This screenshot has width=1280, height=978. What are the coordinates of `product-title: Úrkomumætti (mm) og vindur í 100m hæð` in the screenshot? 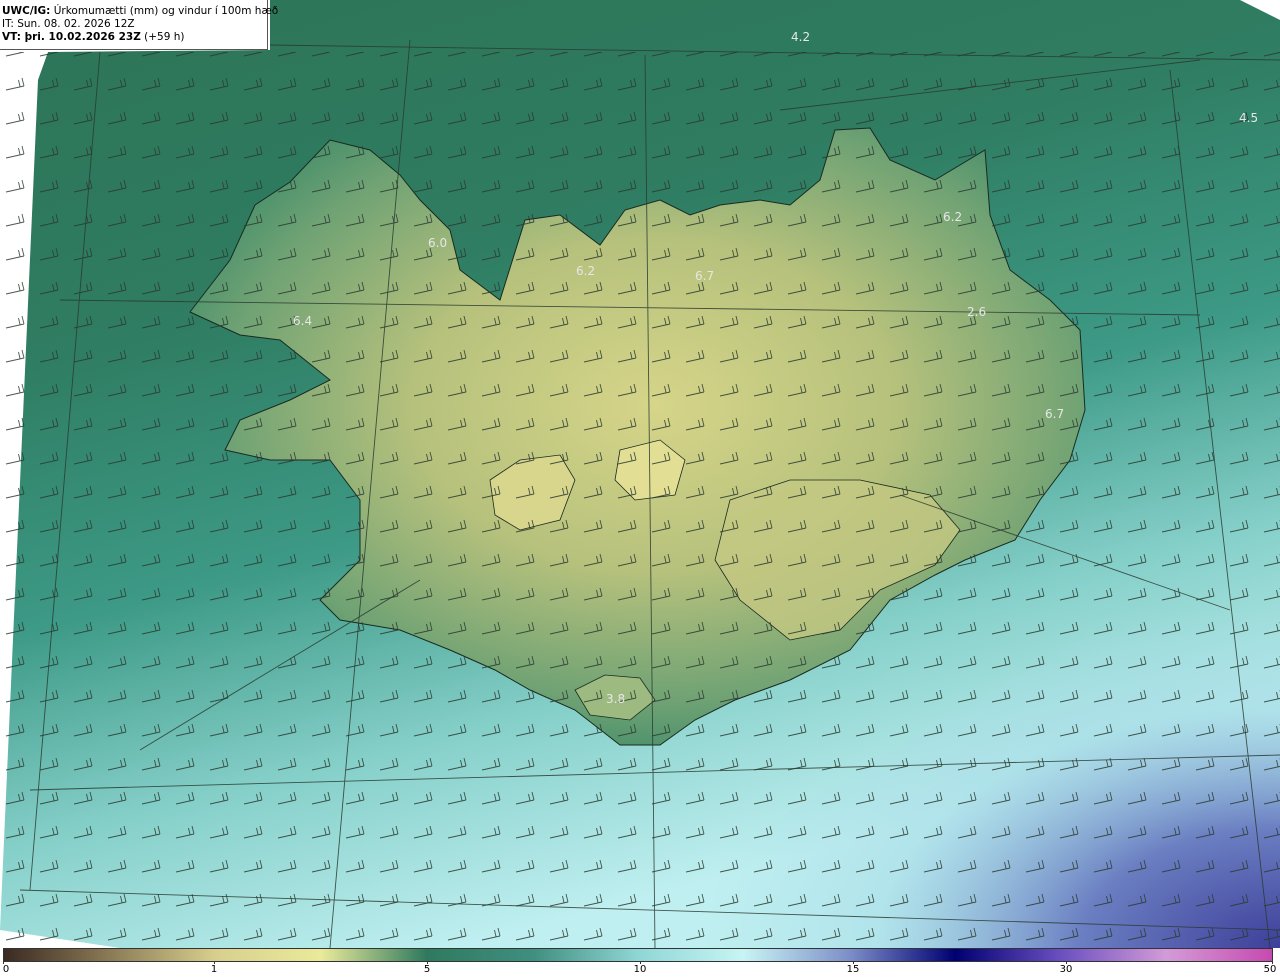 It's located at (164, 11).